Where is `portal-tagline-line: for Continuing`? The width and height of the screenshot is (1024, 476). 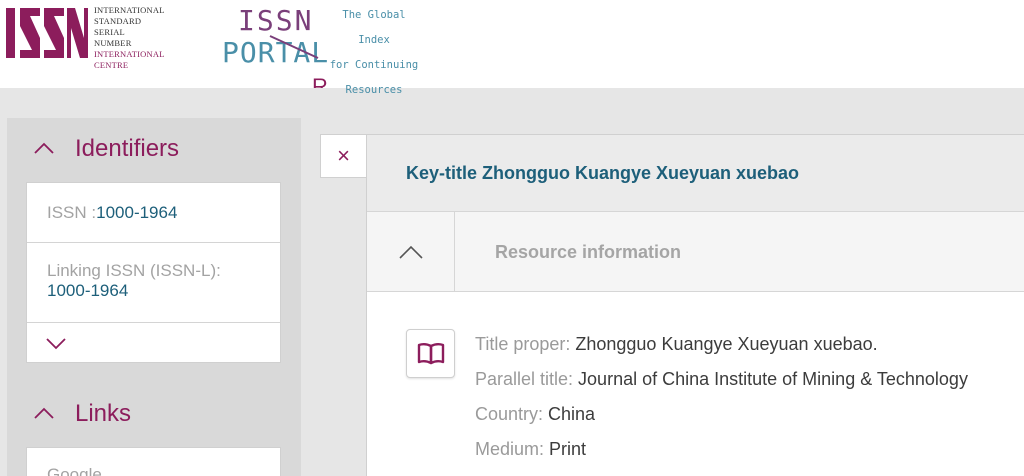 portal-tagline-line: for Continuing is located at coordinates (374, 65).